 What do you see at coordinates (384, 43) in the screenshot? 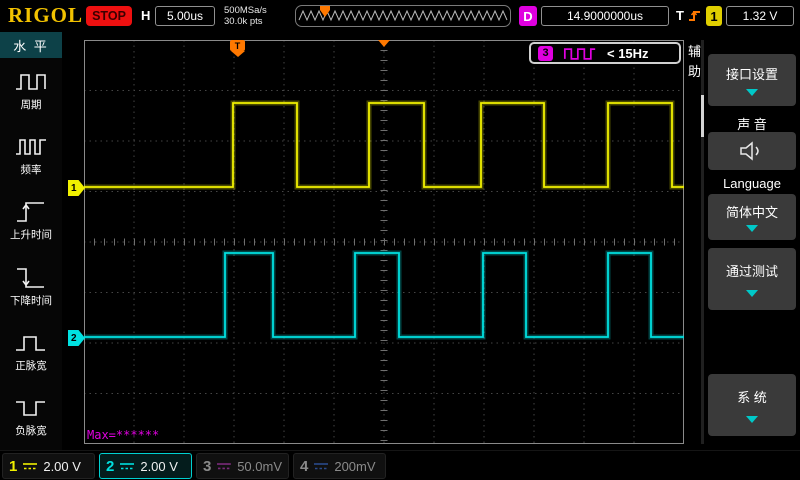
I see `window-center-marker-icon` at bounding box center [384, 43].